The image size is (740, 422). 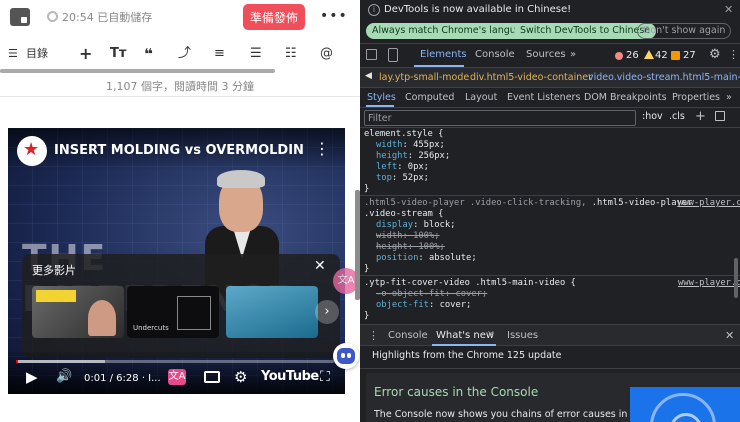 I want to click on css-value: cover;, so click(x=471, y=294).